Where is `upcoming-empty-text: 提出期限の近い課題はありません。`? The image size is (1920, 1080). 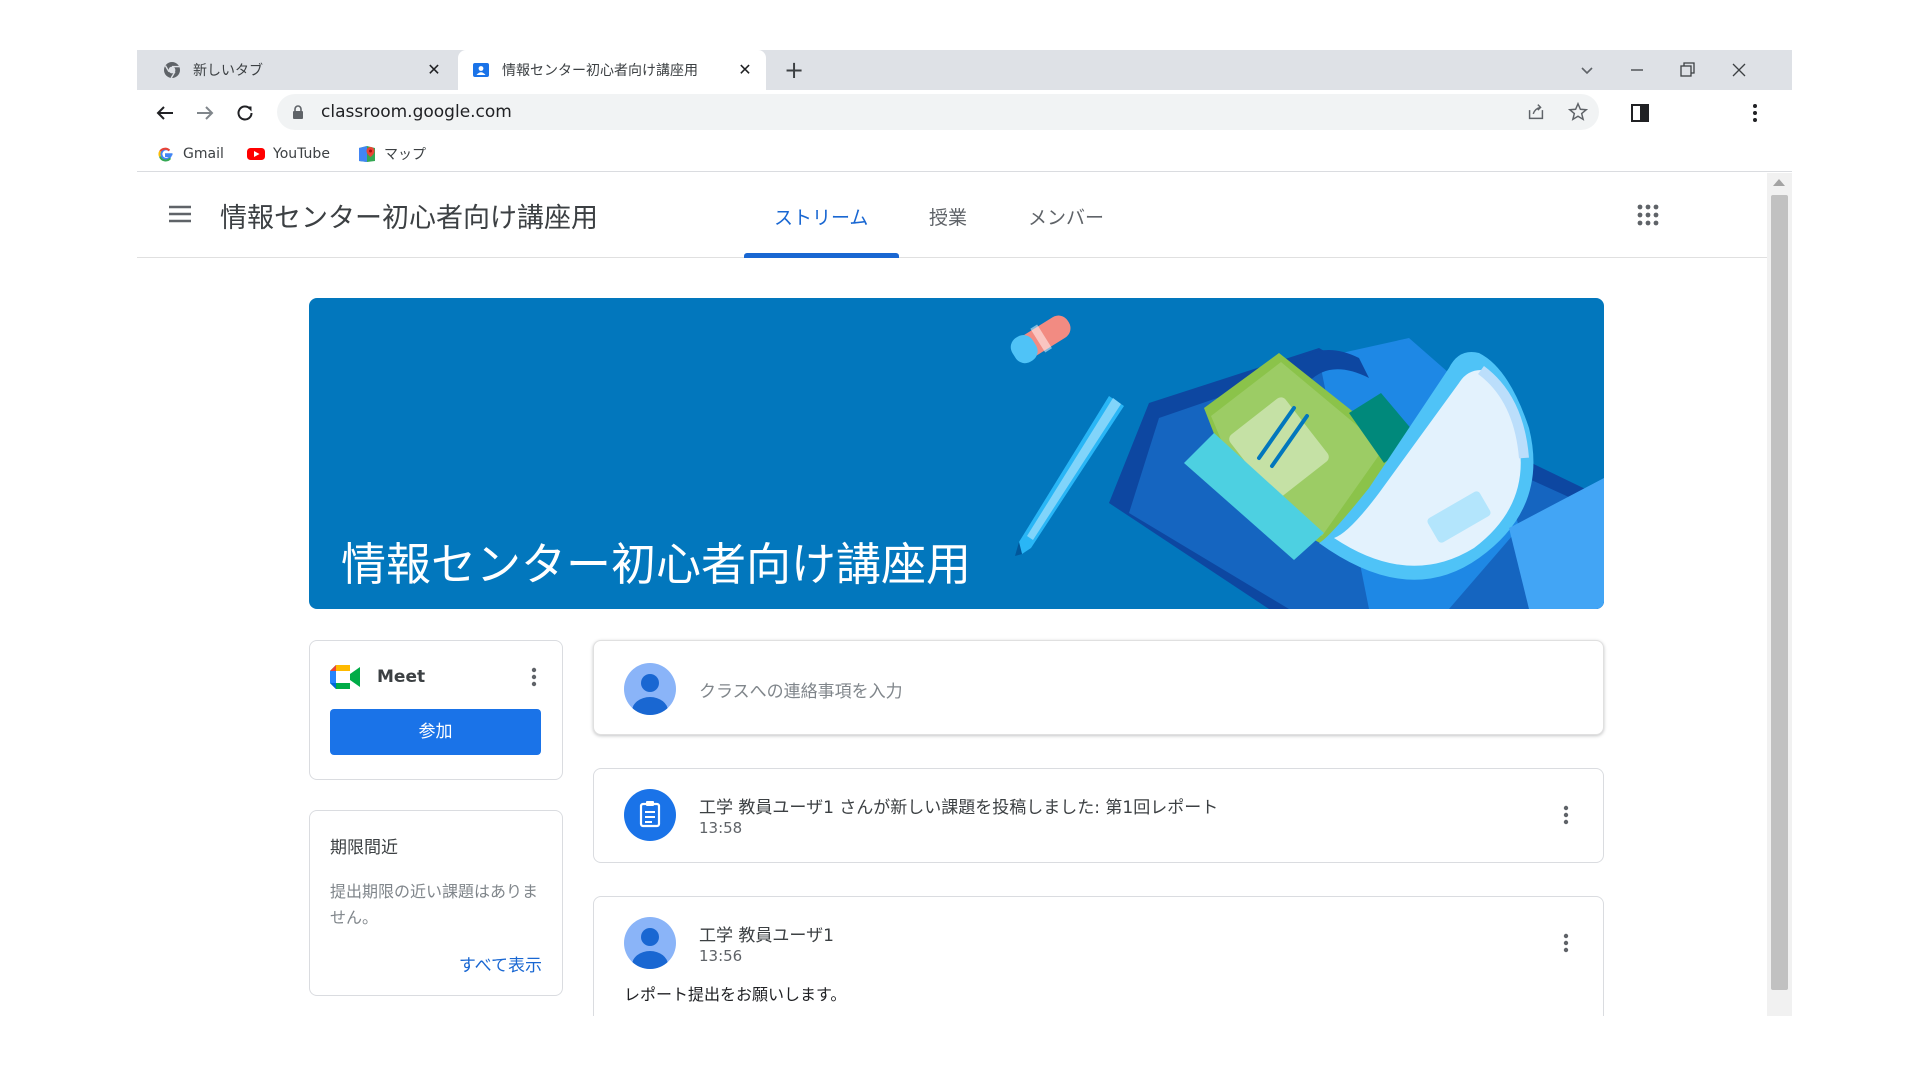 upcoming-empty-text: 提出期限の近い課題はありません。 is located at coordinates (434, 904).